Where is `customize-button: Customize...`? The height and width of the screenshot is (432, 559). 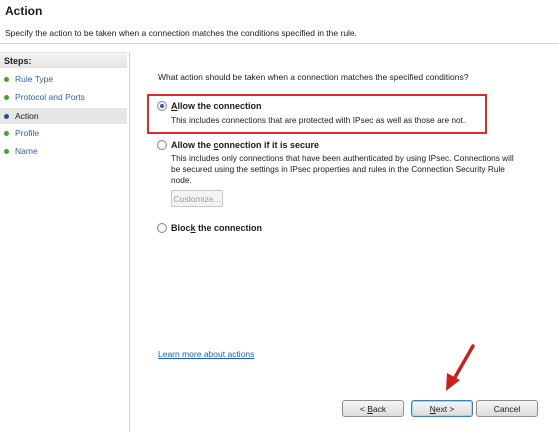
customize-button: Customize... is located at coordinates (197, 198).